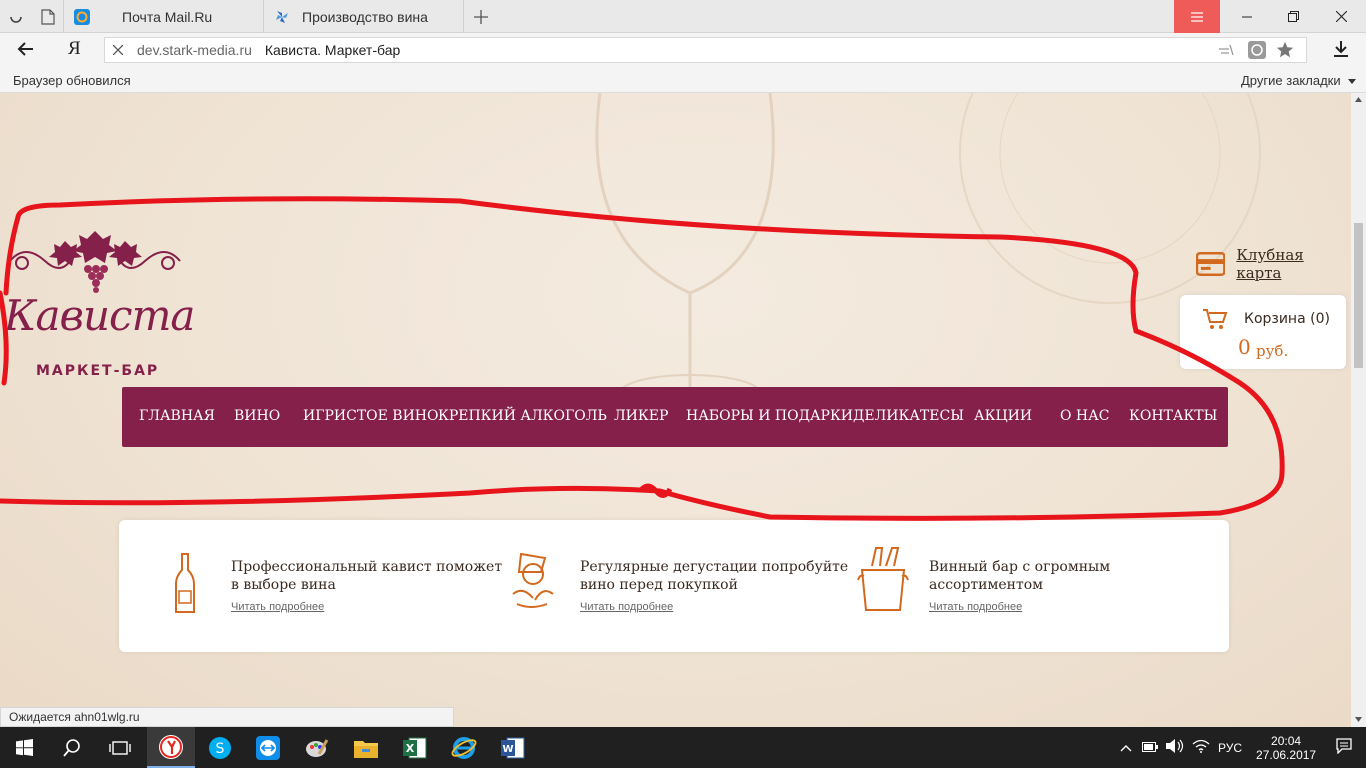 The width and height of the screenshot is (1366, 768). Describe the element at coordinates (277, 607) in the screenshot. I see `feature-1-read-more: Читать подробнее` at that location.